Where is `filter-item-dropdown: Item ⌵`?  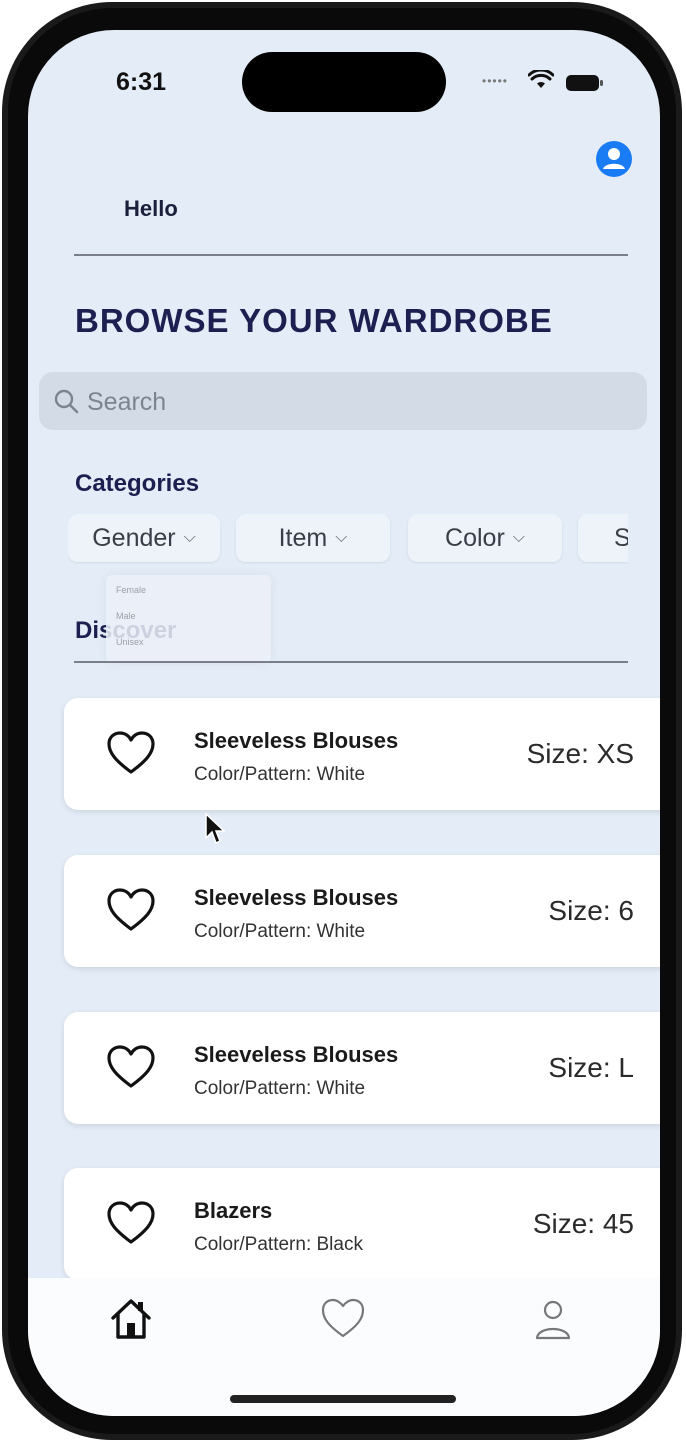 filter-item-dropdown: Item ⌵ is located at coordinates (313, 538).